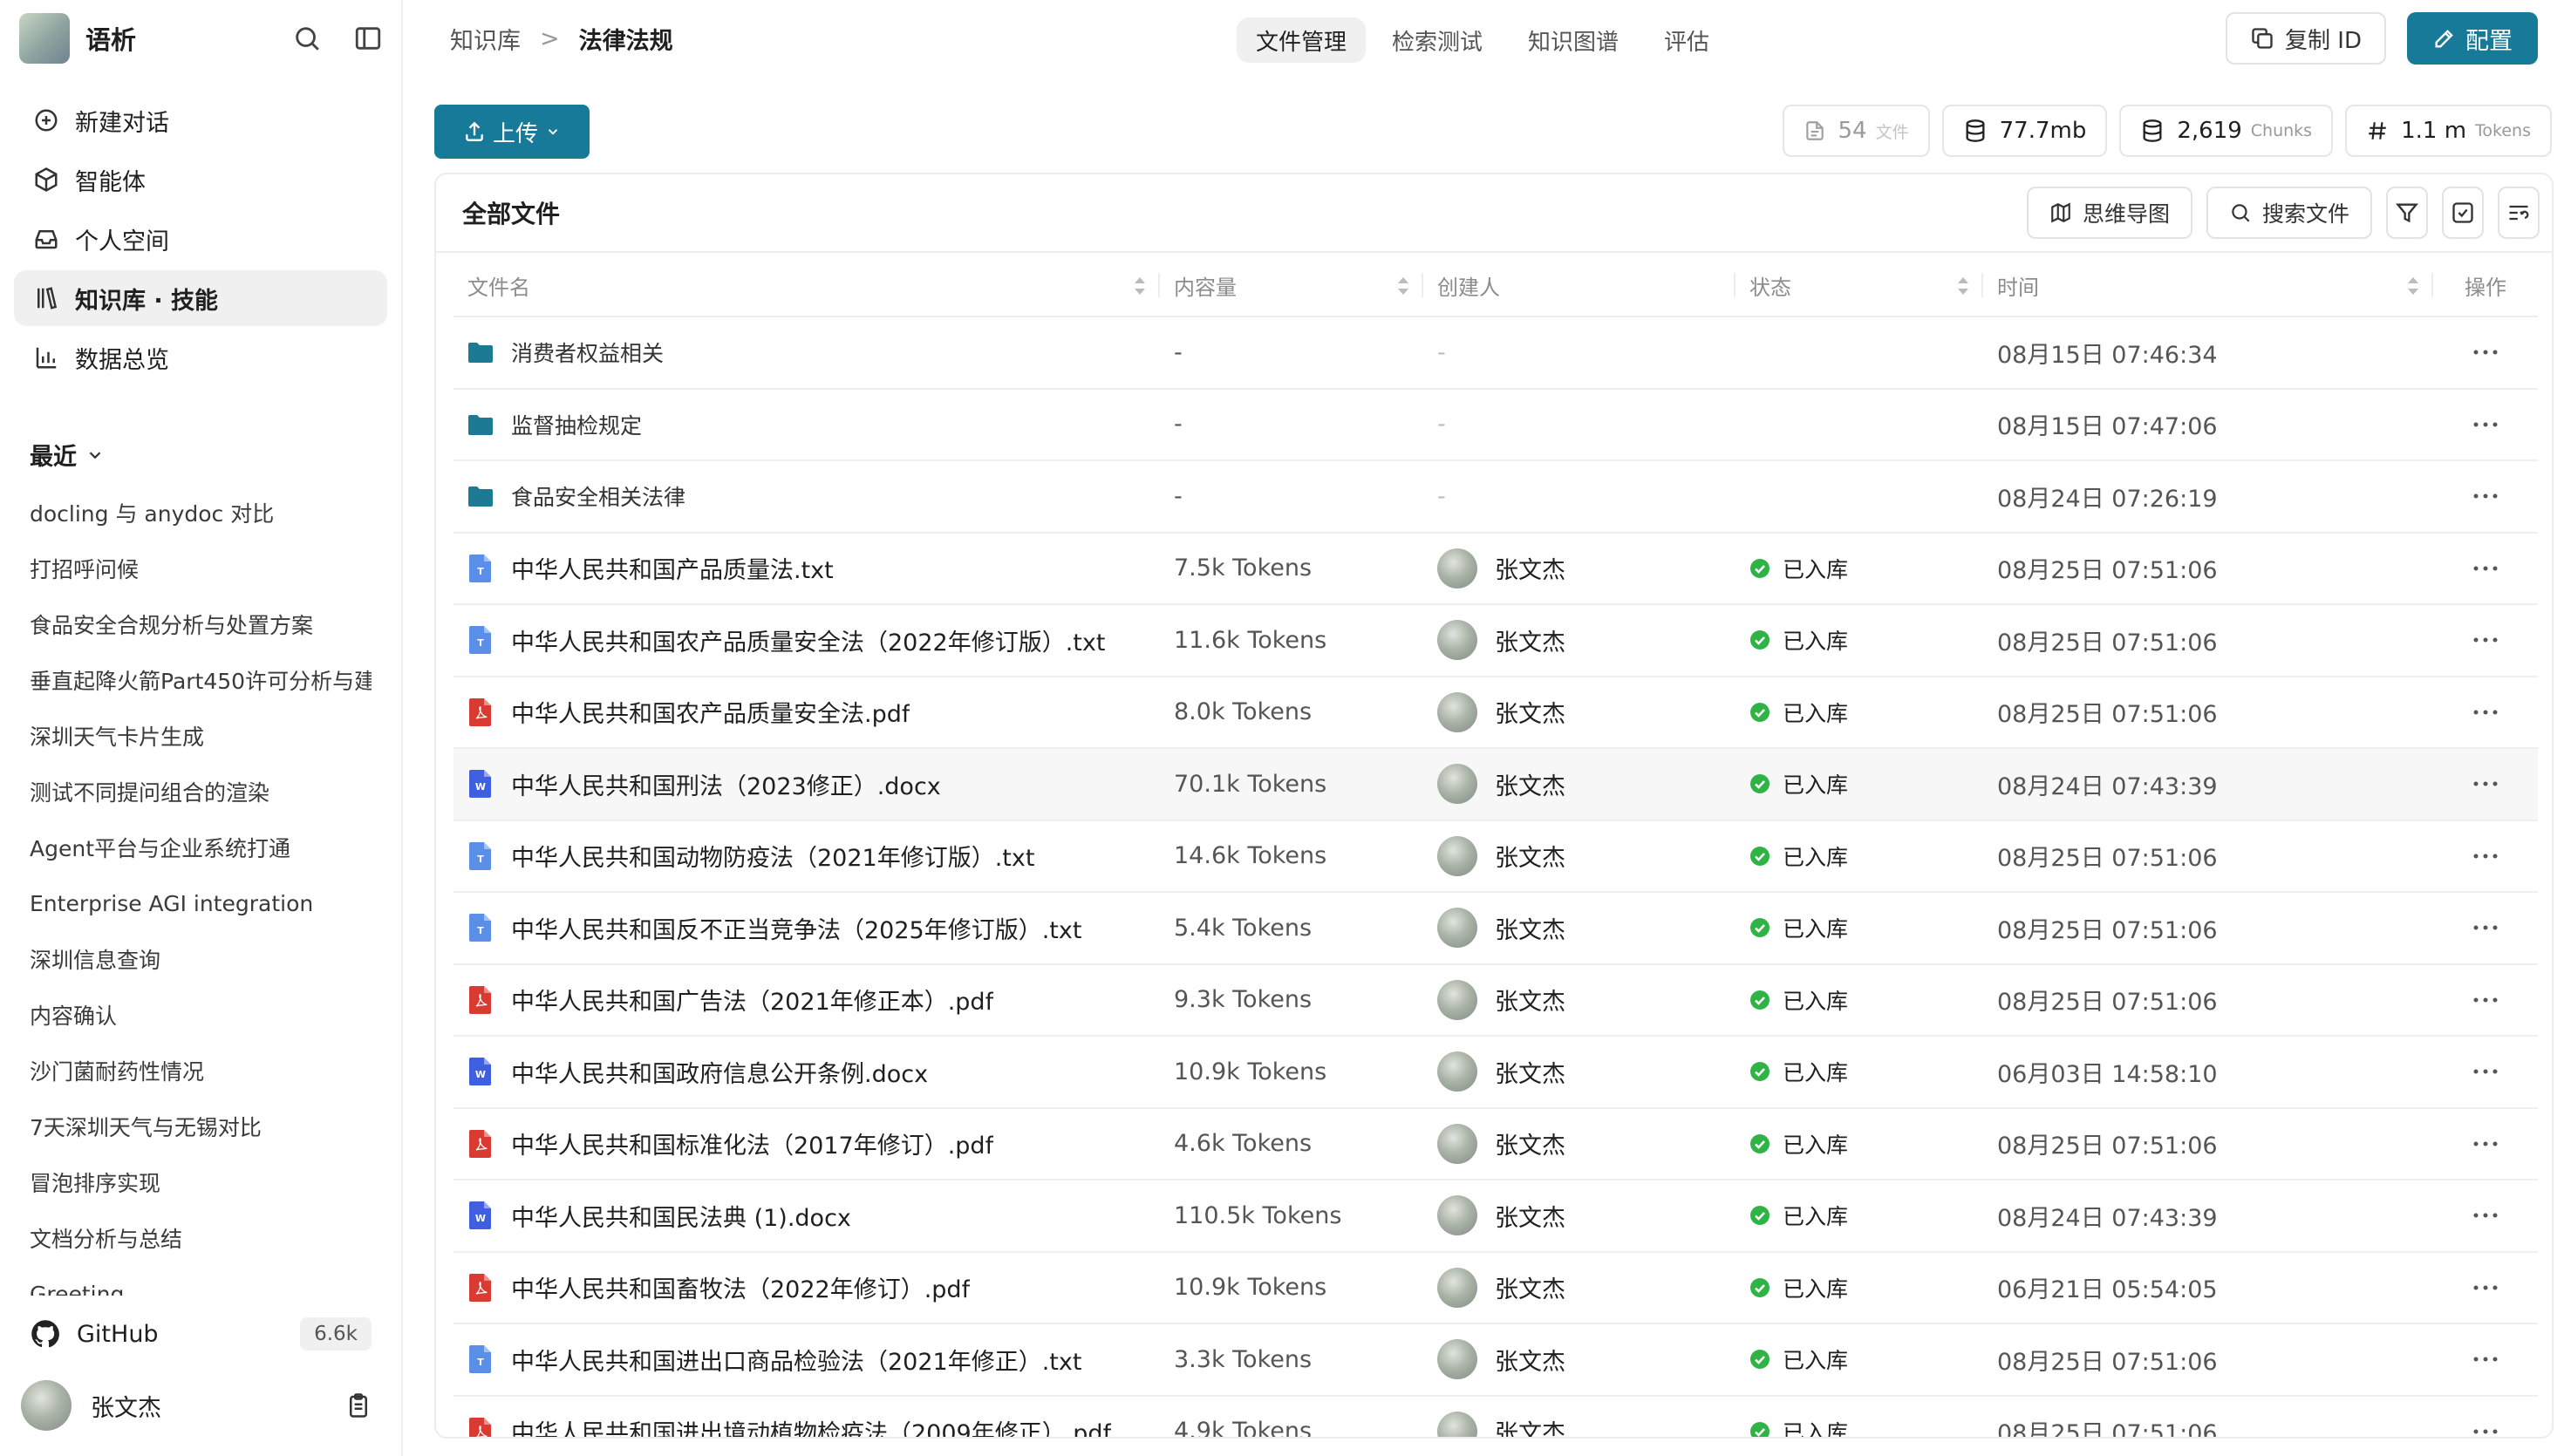 This screenshot has width=2564, height=1456. Describe the element at coordinates (200, 180) in the screenshot. I see `sidebar-item-1: 智能体` at that location.